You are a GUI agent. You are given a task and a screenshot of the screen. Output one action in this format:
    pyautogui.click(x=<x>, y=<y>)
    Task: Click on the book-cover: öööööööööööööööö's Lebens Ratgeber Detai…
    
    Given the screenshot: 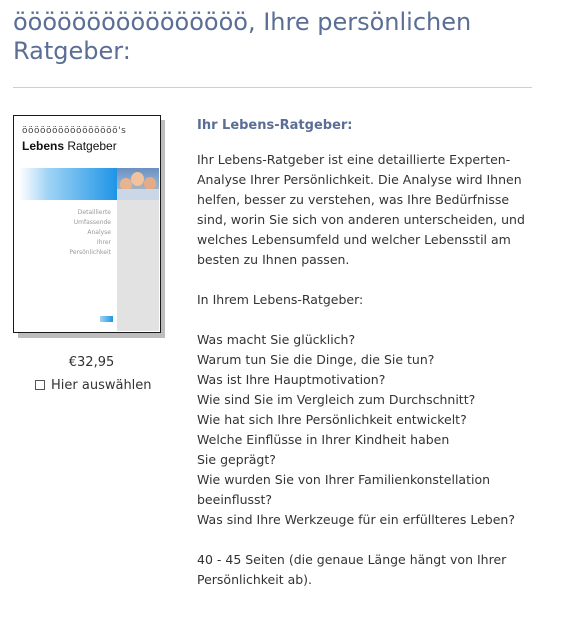 What is the action you would take?
    pyautogui.click(x=89, y=226)
    